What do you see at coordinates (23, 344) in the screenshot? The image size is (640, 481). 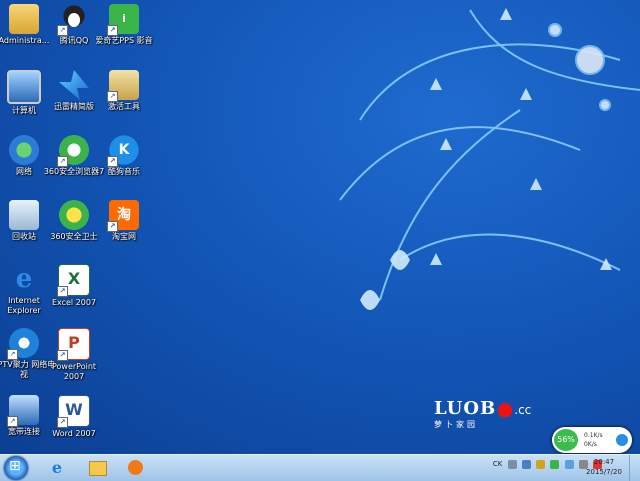 I see `pptv-icon: ↗` at bounding box center [23, 344].